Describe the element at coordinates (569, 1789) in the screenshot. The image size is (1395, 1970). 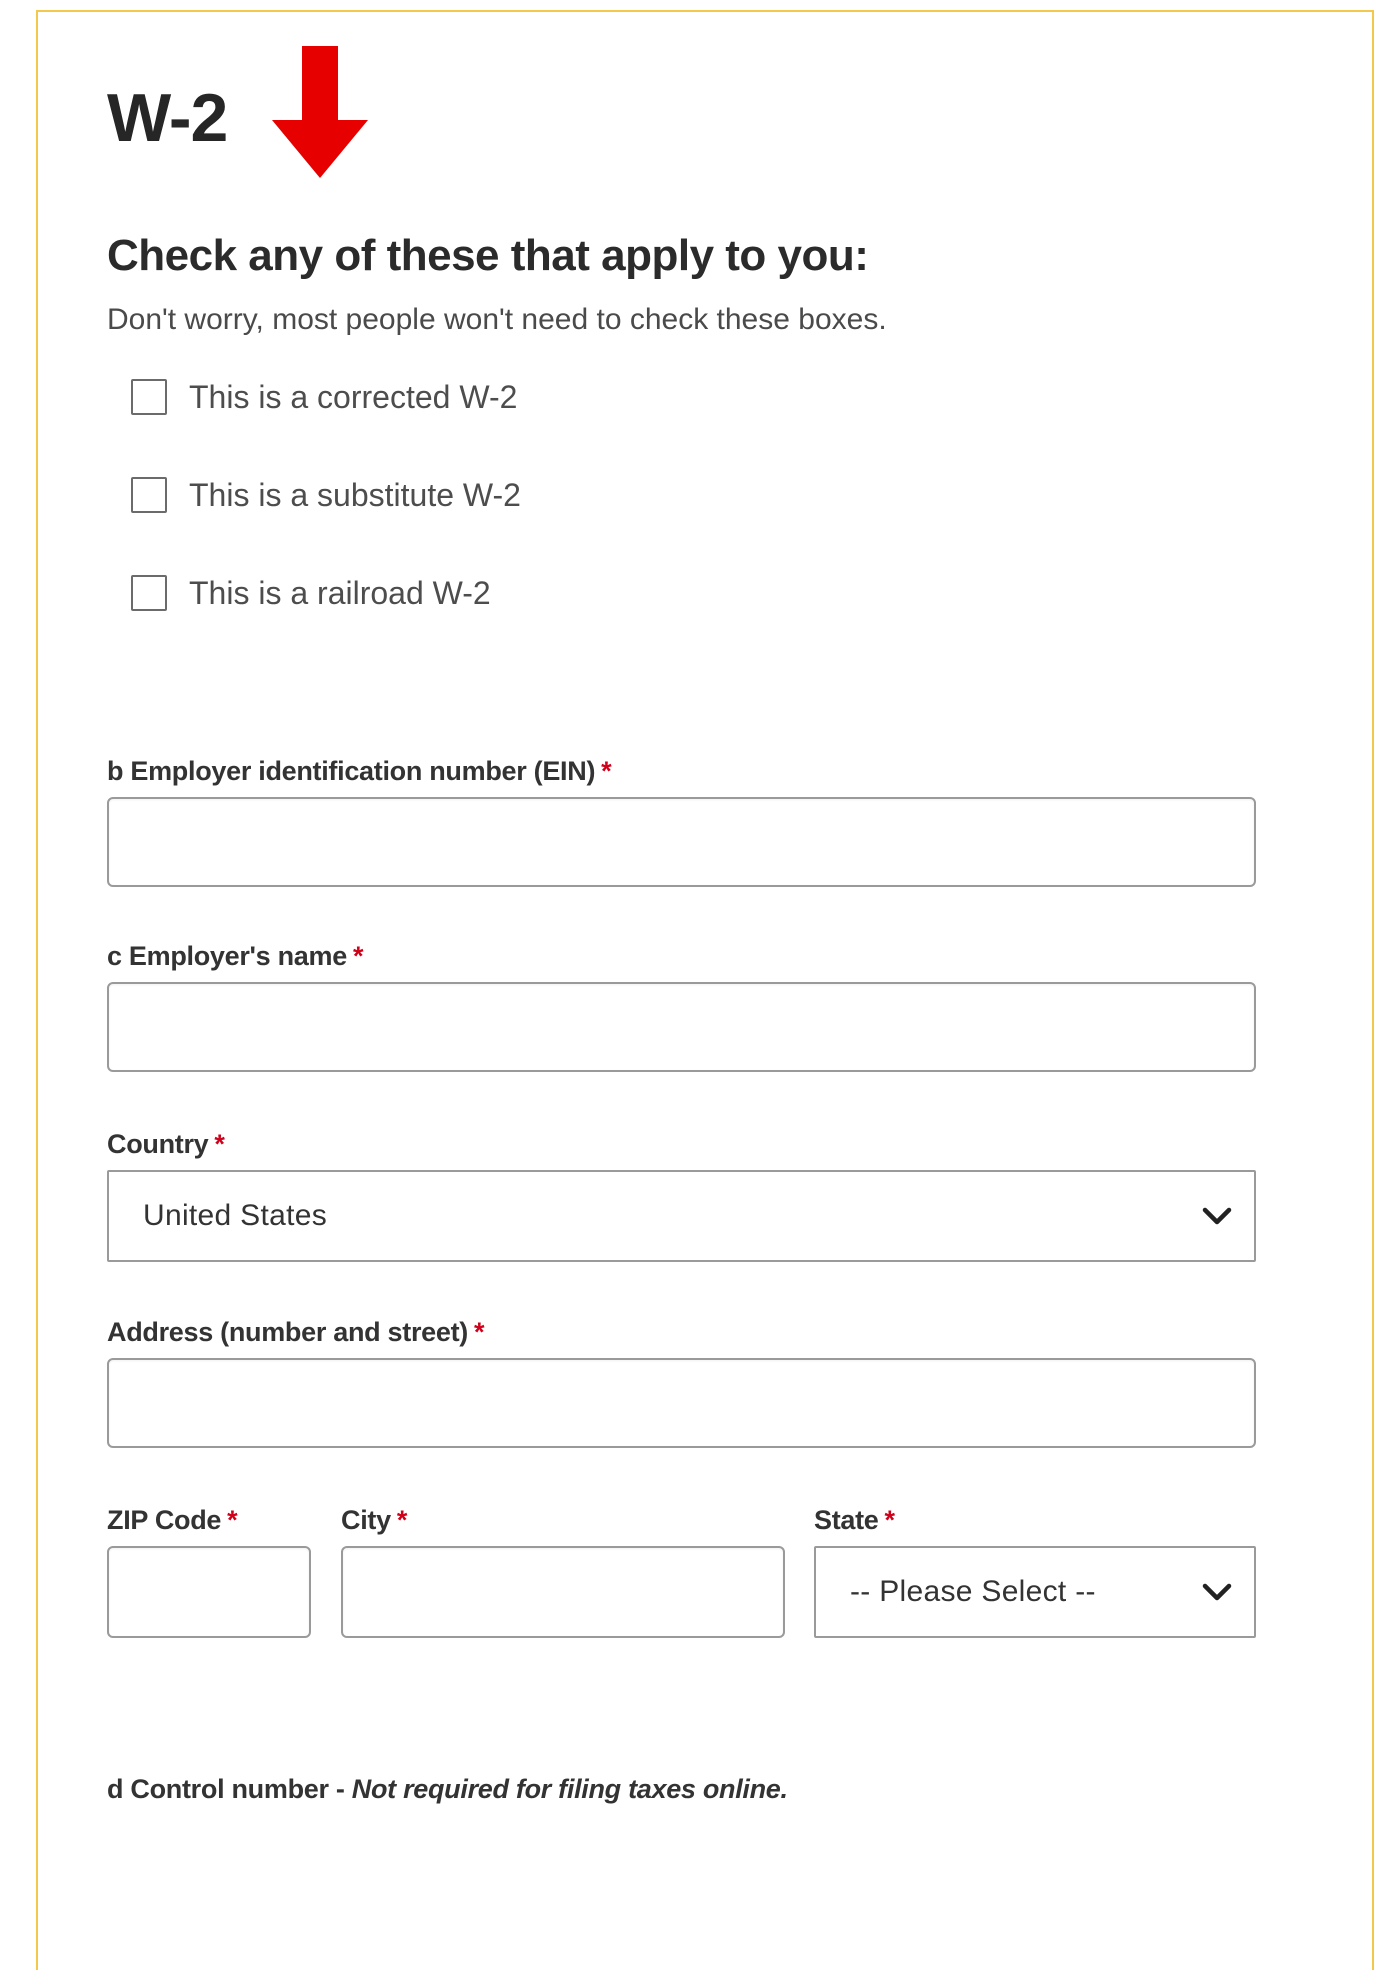
I see `control-number-note: Not required for filing taxes online.` at that location.